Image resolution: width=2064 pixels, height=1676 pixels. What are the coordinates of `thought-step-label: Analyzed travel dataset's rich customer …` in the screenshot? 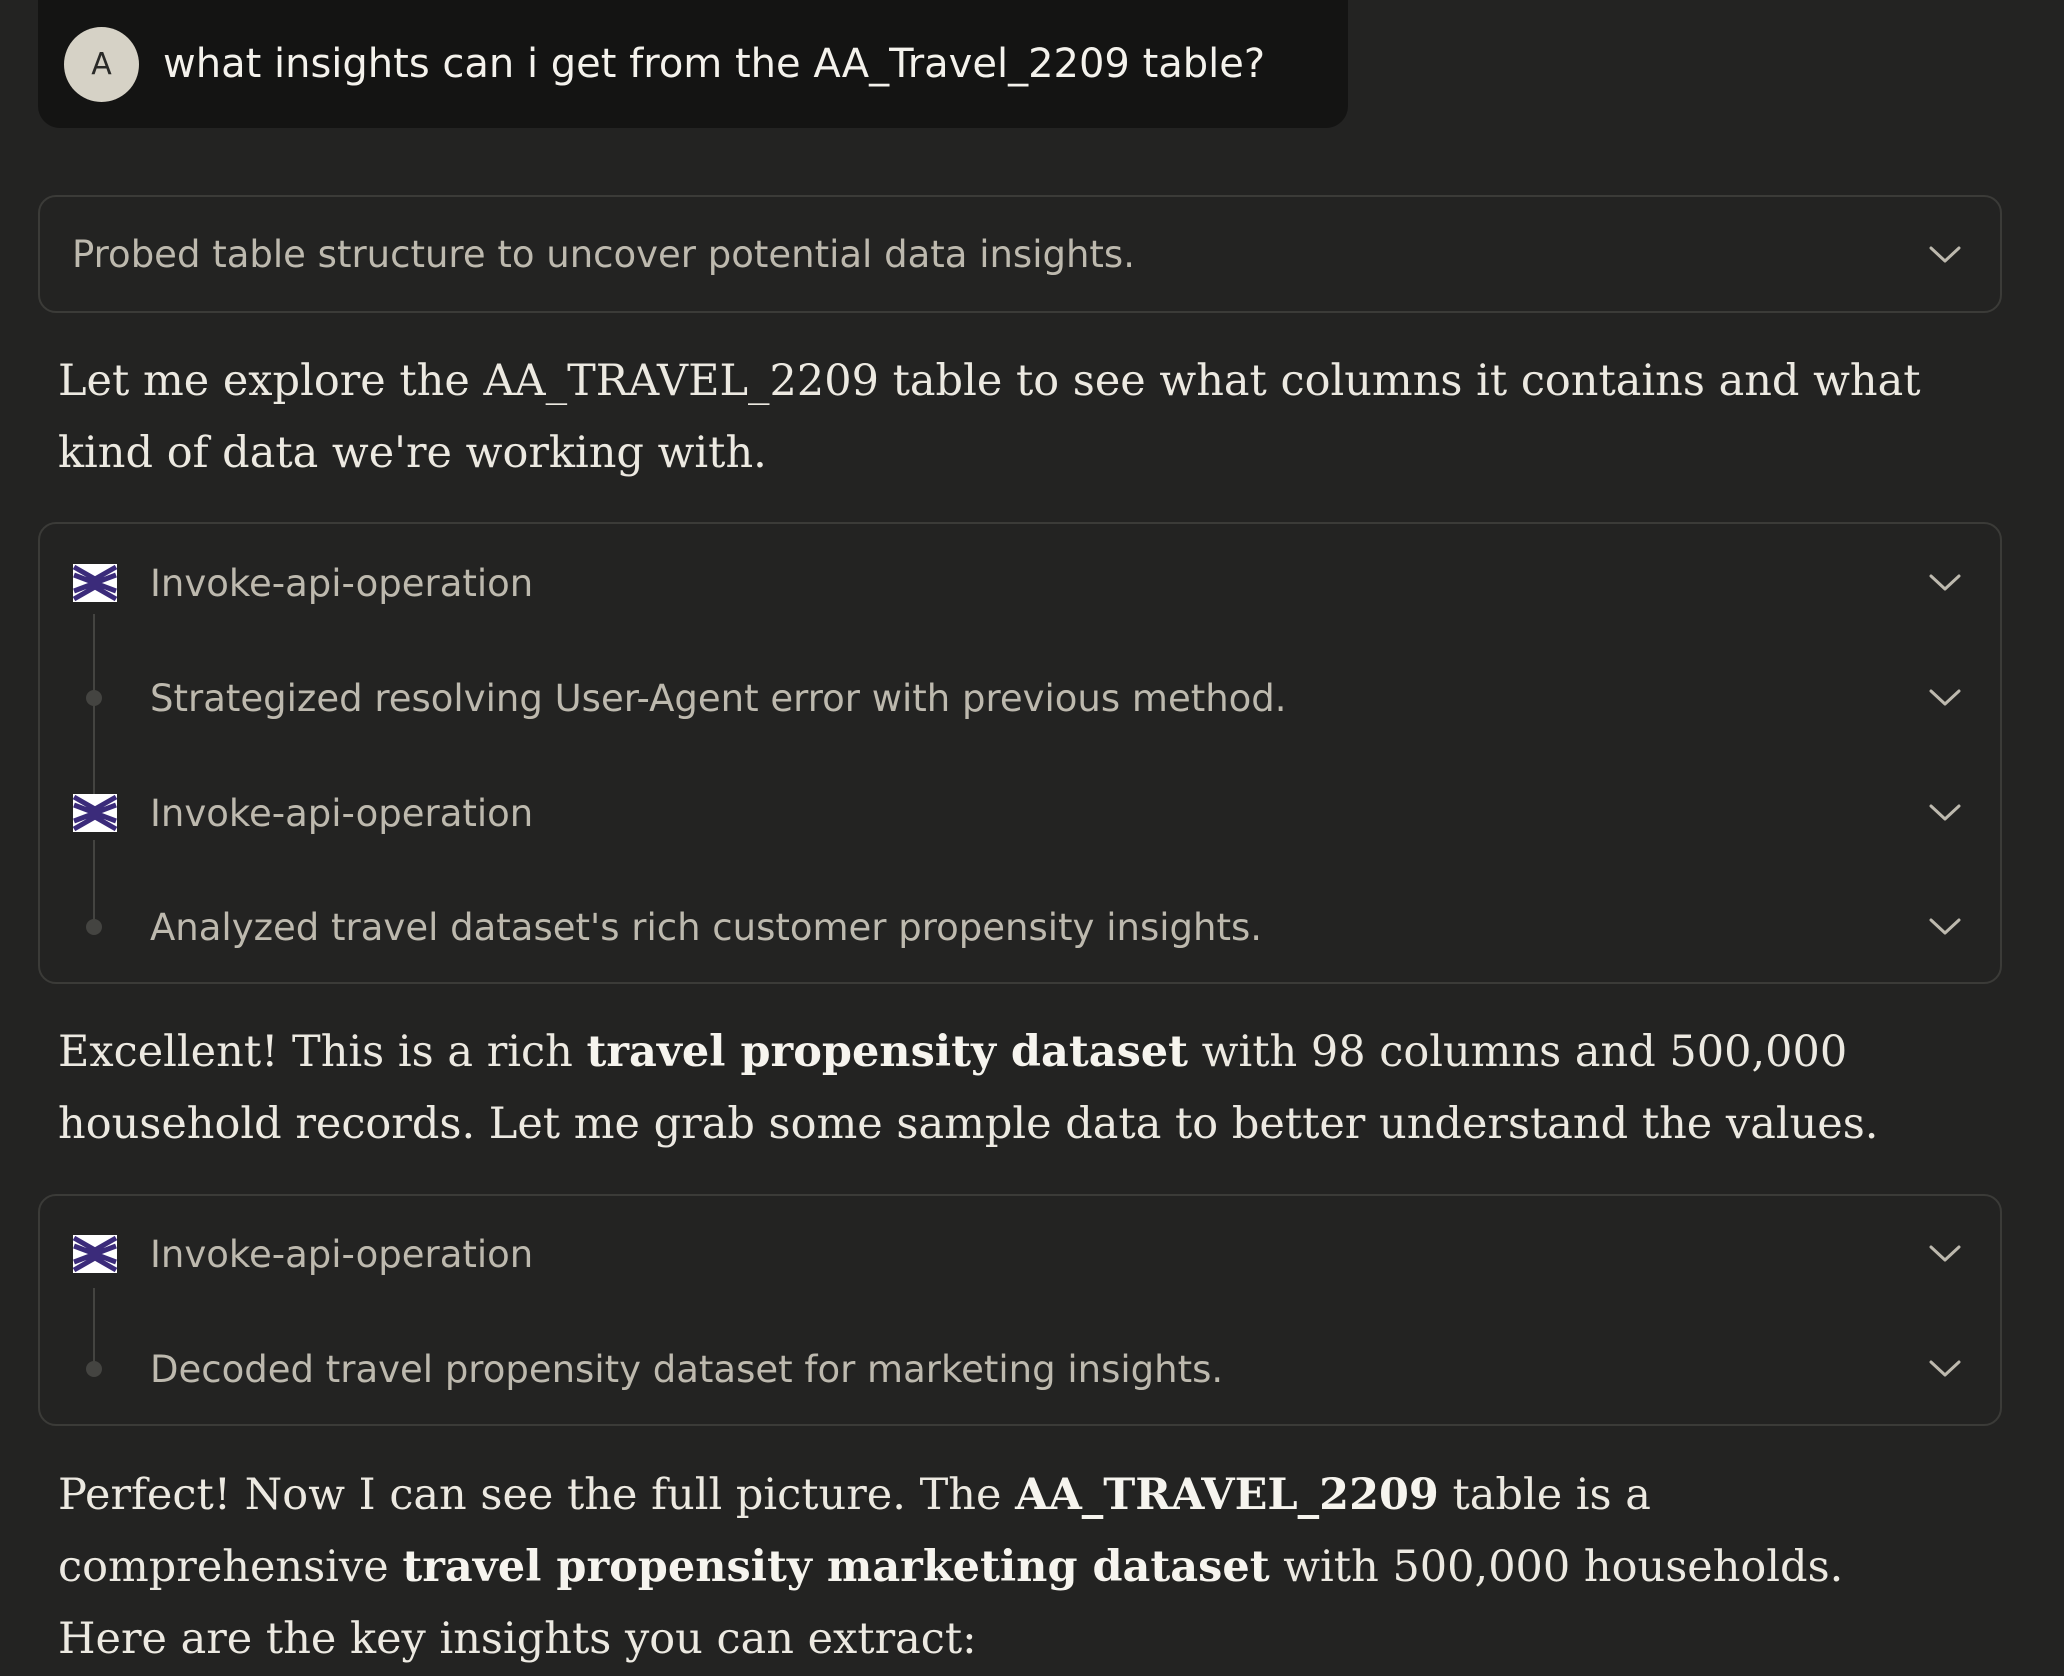 It's located at (706, 927).